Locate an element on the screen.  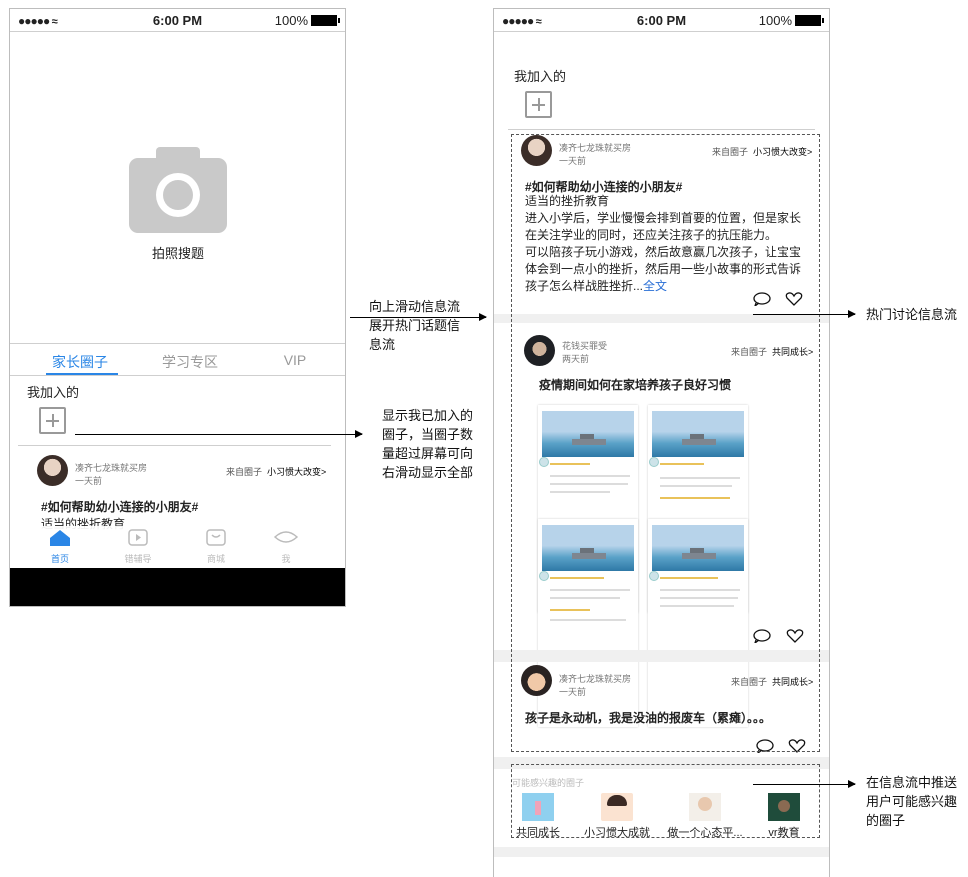
camera-icon is located at coordinates (178, 190).